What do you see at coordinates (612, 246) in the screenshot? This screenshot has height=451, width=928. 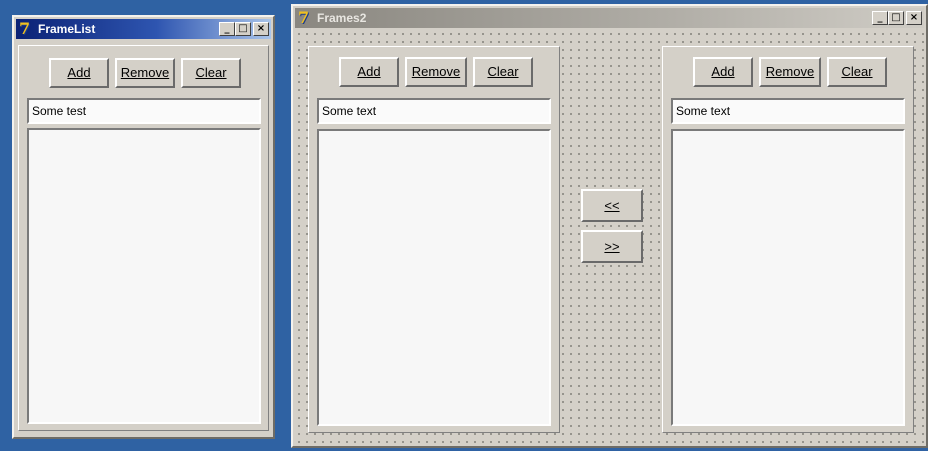 I see `move-right-button: >>` at bounding box center [612, 246].